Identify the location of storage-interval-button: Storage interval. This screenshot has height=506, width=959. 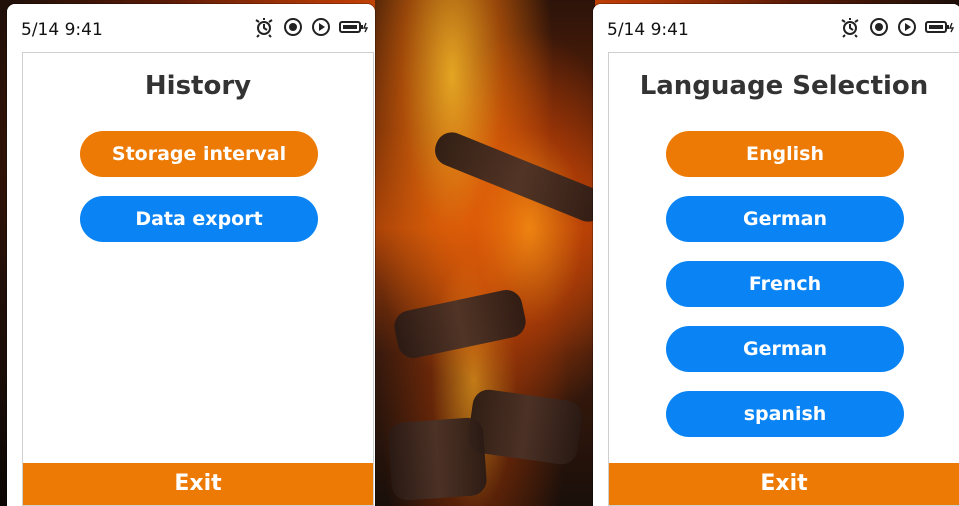
(199, 154).